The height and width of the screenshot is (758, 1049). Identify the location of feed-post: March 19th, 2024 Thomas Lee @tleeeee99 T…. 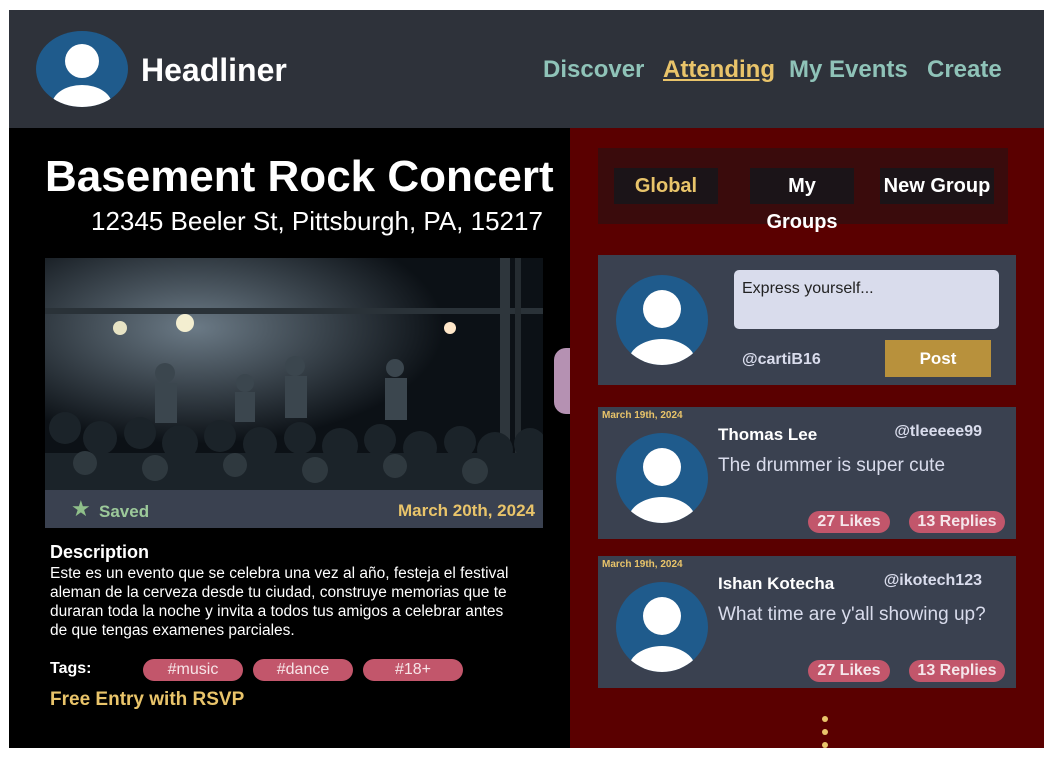
(807, 473).